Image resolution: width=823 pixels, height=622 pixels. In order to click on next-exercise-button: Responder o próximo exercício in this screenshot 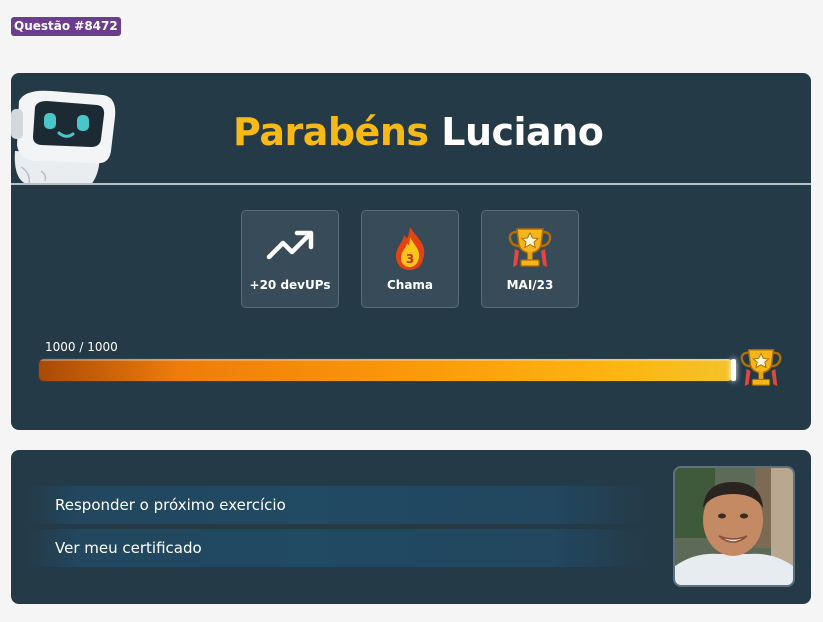, I will do `click(337, 505)`.